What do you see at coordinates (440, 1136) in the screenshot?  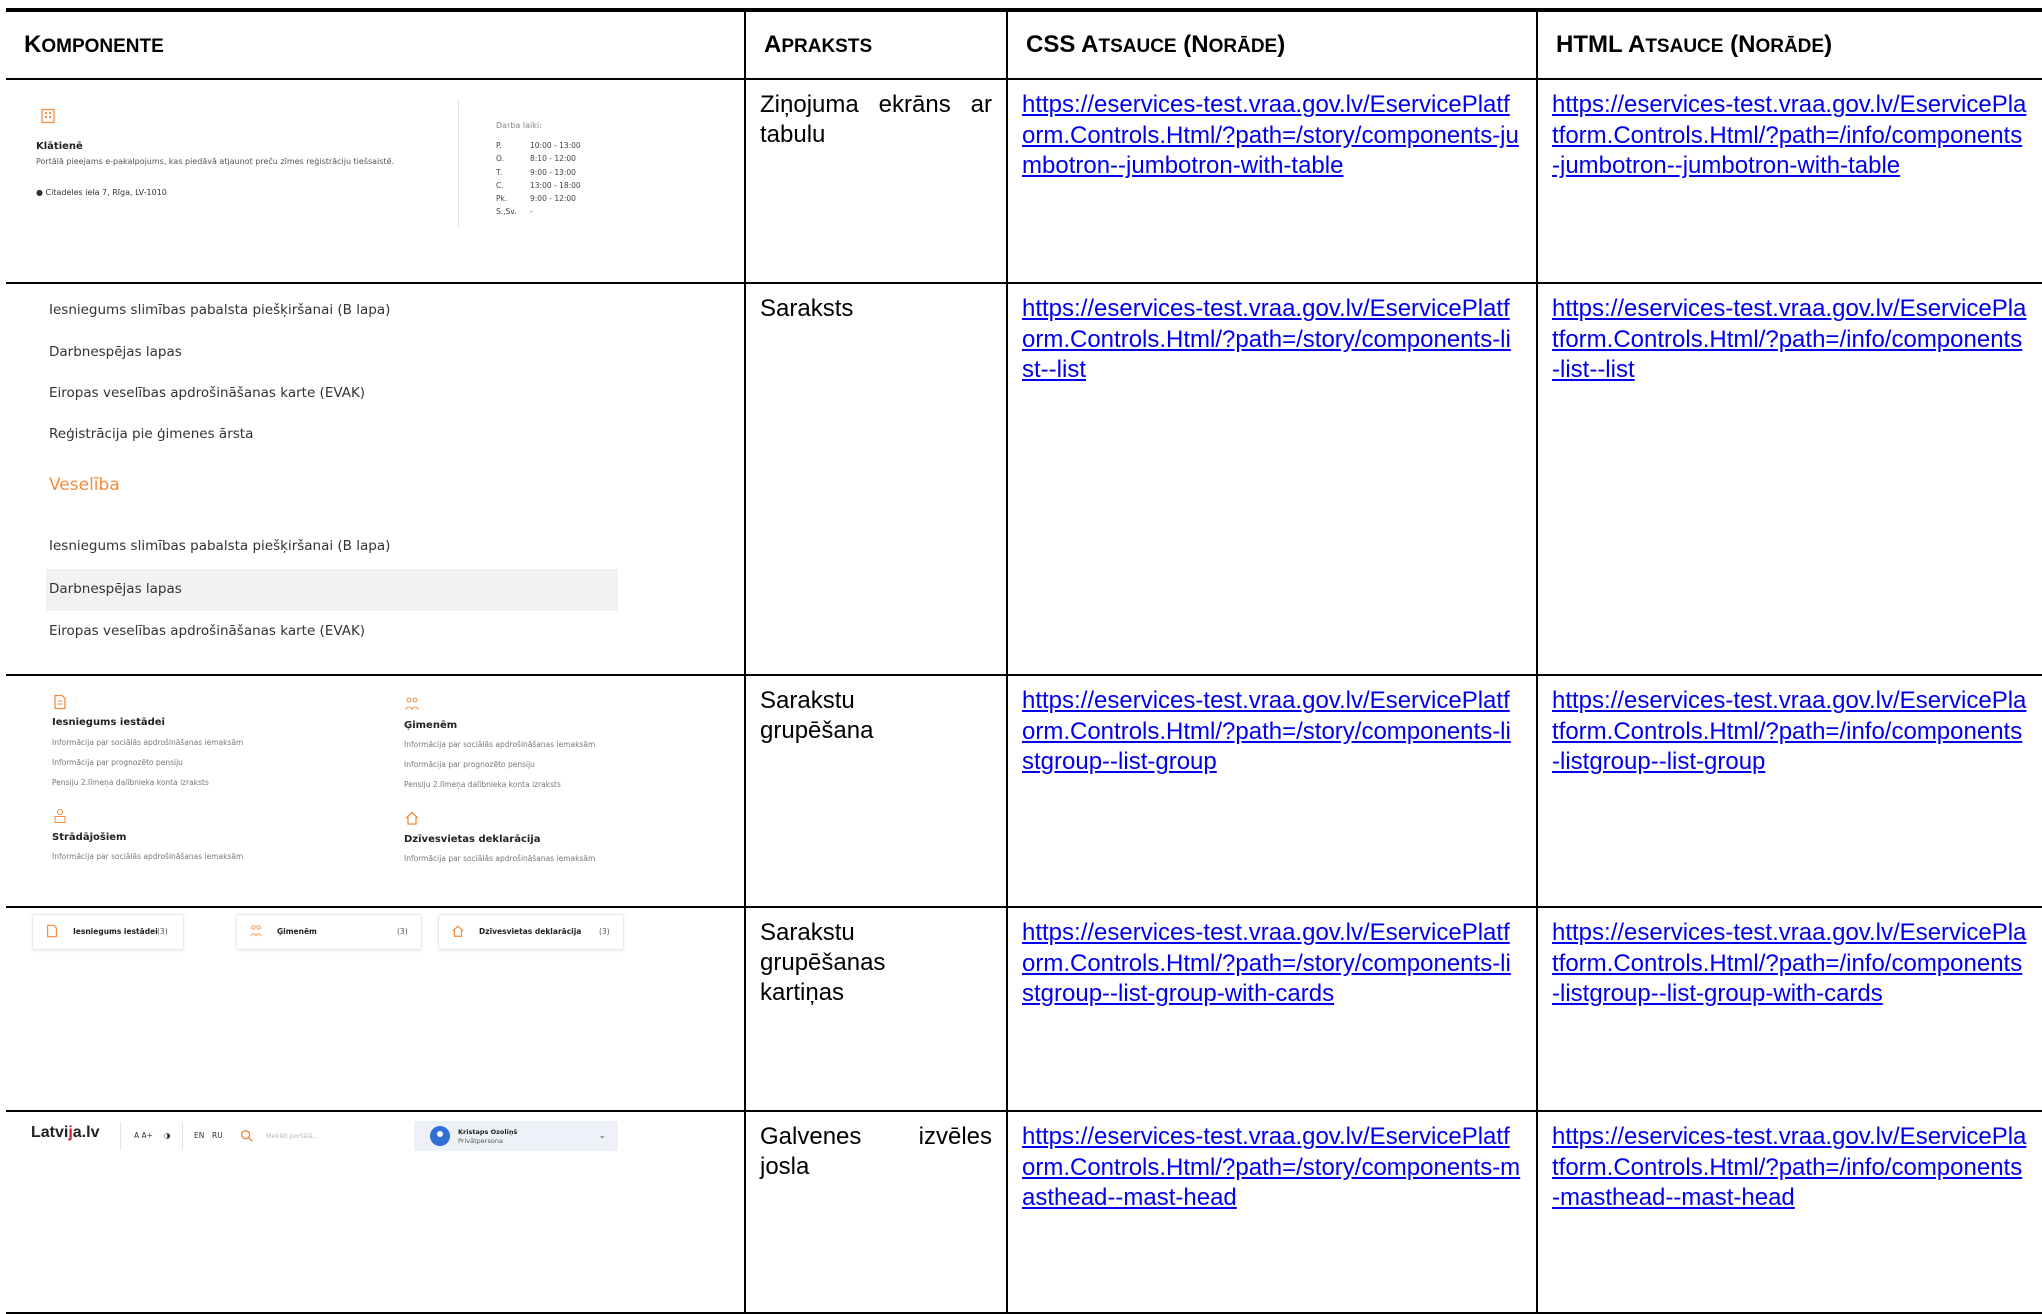 I see `avatar` at bounding box center [440, 1136].